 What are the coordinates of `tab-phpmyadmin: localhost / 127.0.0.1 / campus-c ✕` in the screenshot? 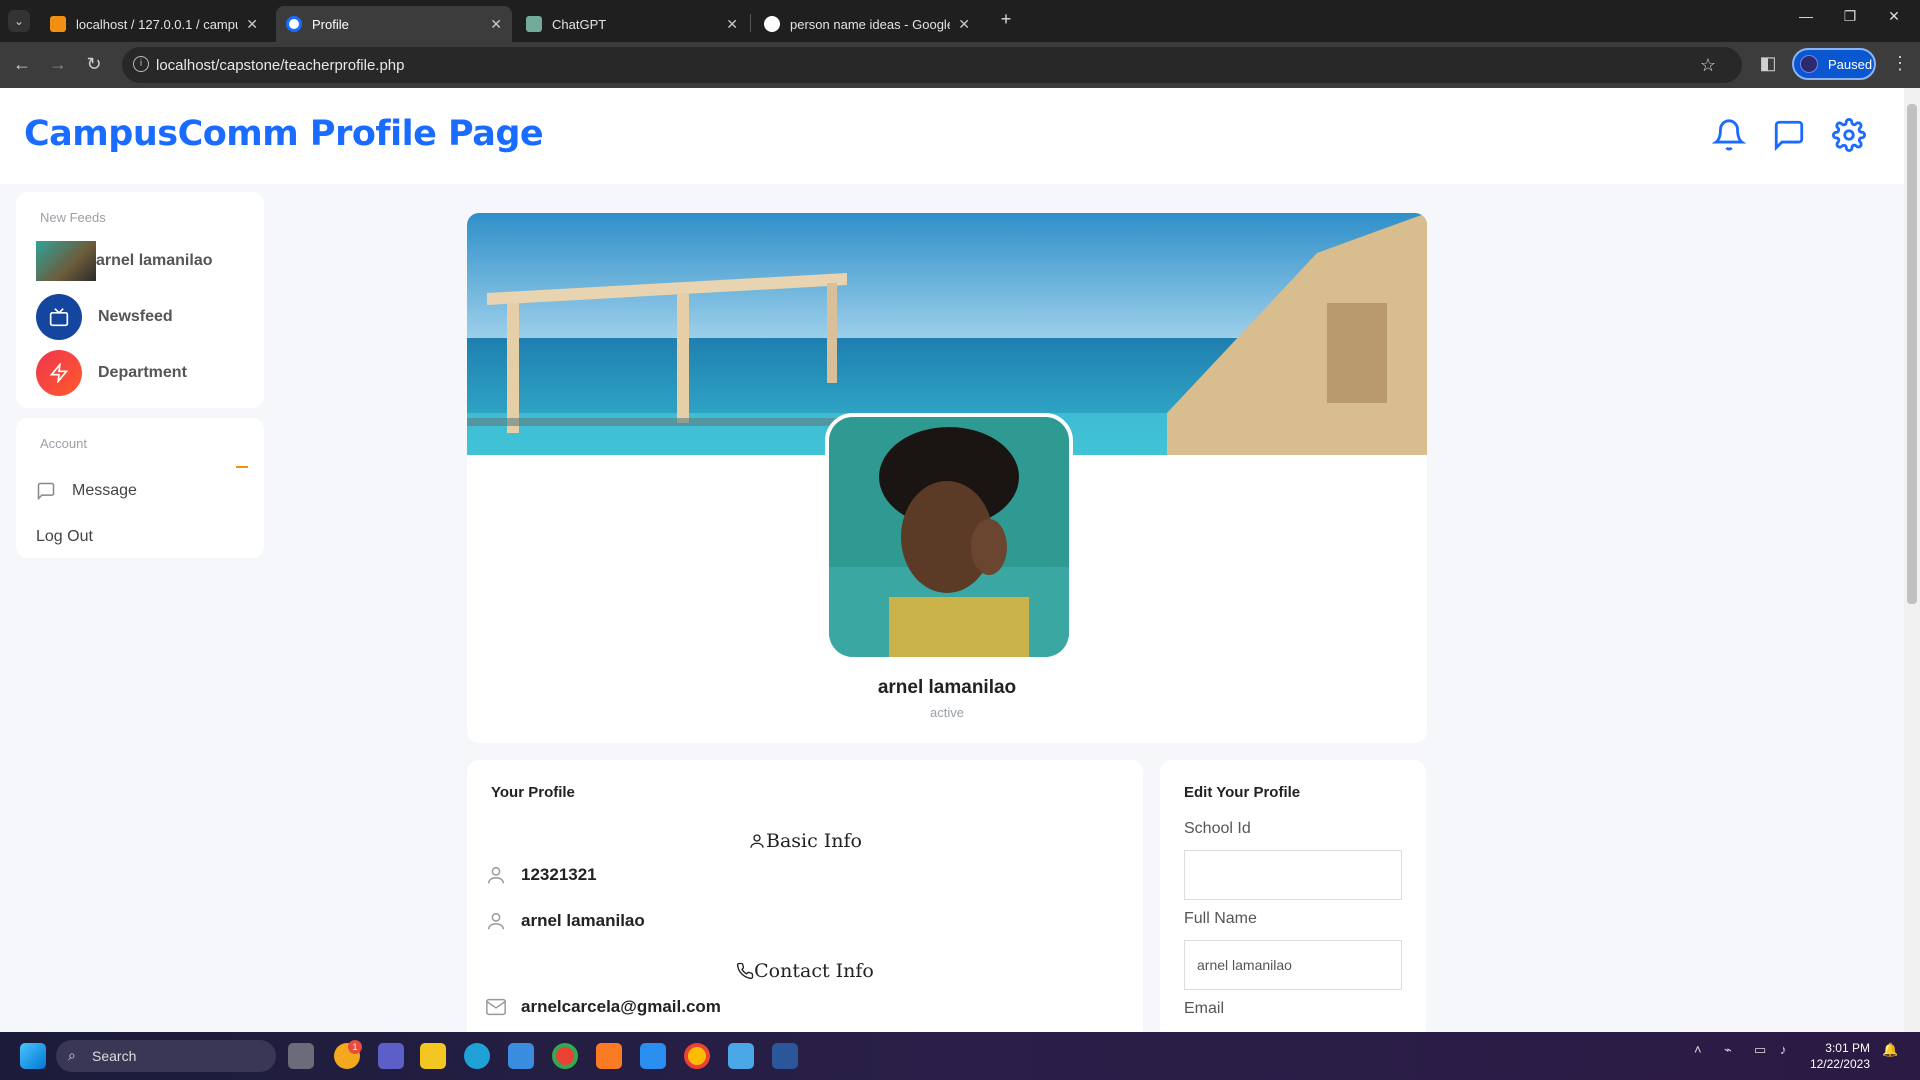 It's located at (154, 24).